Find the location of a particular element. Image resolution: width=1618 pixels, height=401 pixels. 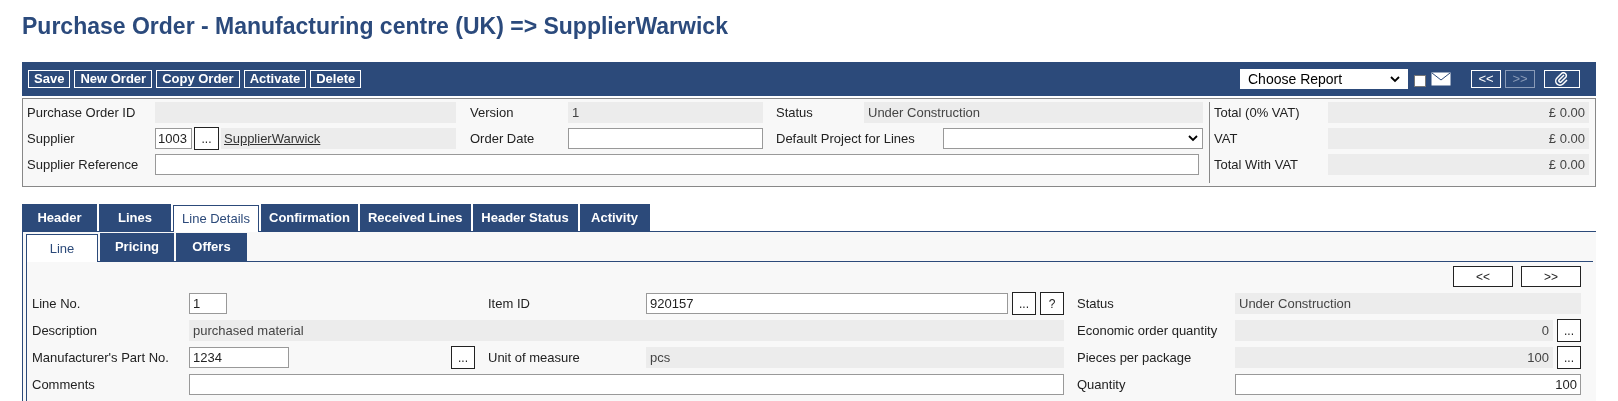

tab: Line is located at coordinates (62, 248).